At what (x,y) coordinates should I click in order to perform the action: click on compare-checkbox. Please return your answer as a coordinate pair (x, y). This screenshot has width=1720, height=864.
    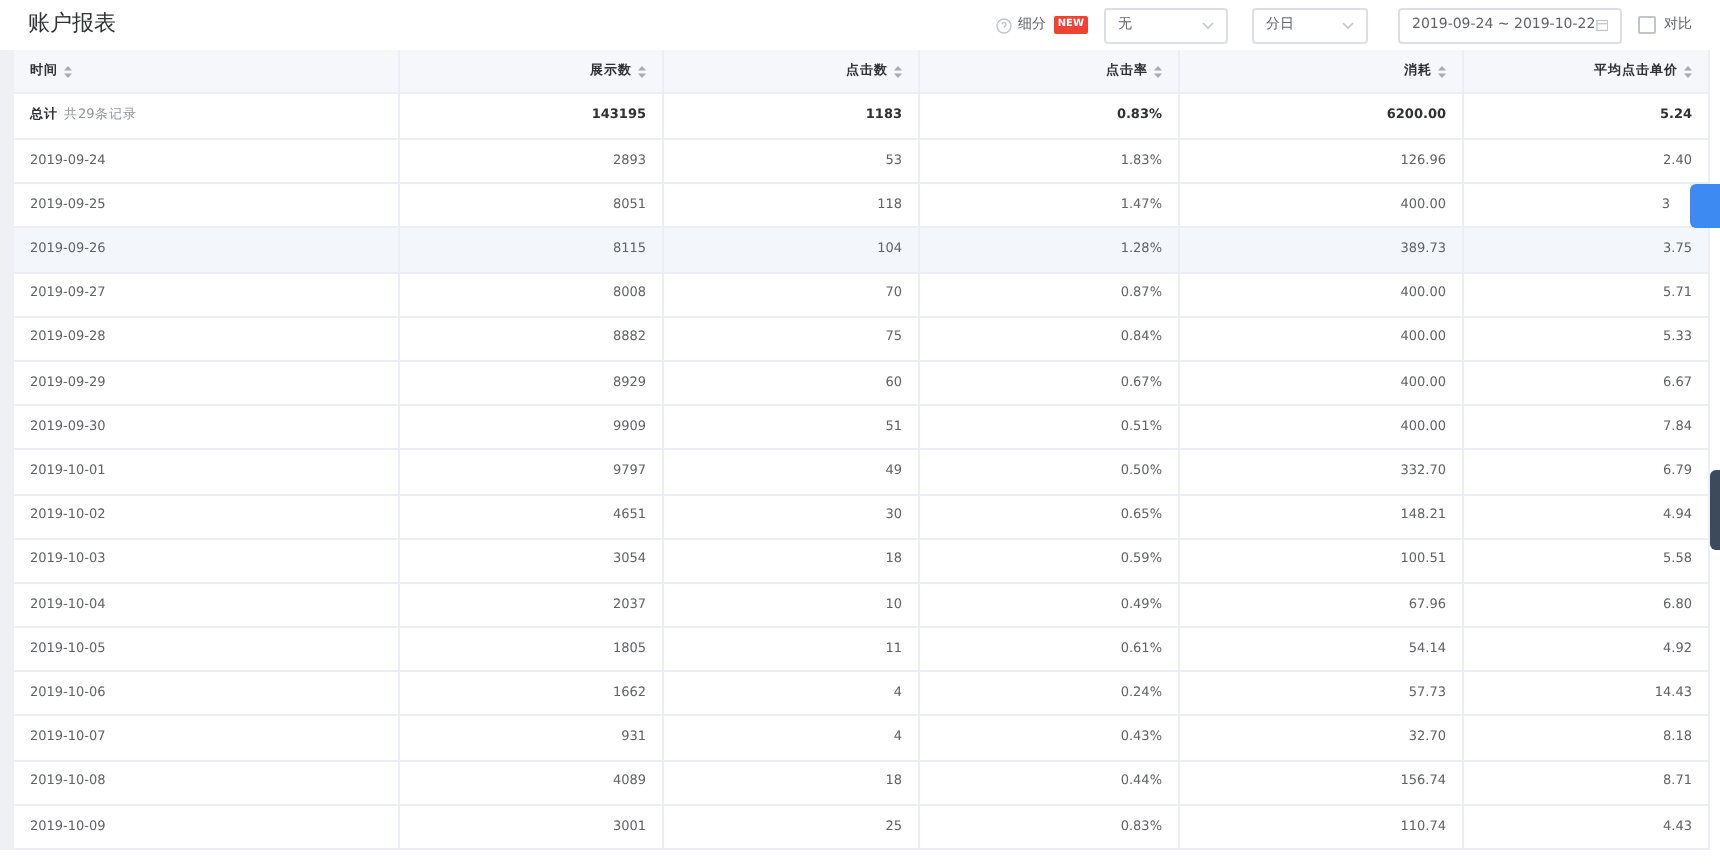
    Looking at the image, I should click on (1647, 25).